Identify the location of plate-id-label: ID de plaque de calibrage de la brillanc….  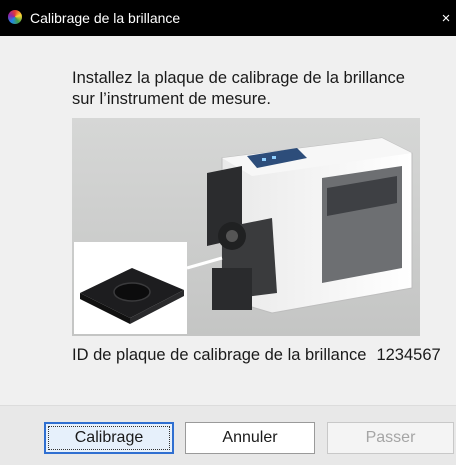
(219, 355).